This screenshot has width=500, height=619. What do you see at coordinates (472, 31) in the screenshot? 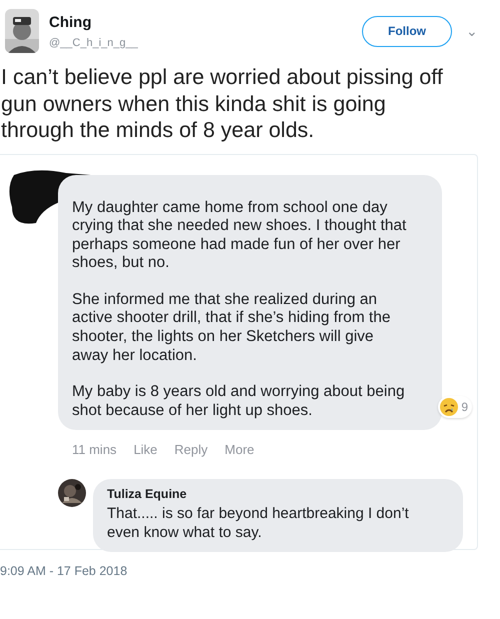
I see `caret-icon: ⌄` at bounding box center [472, 31].